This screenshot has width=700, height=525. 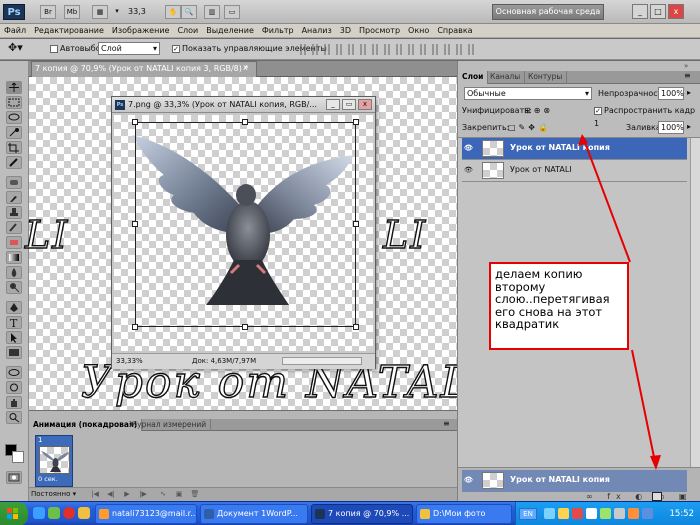 I want to click on workspace-button: Основная рабочая среда, so click(x=548, y=12).